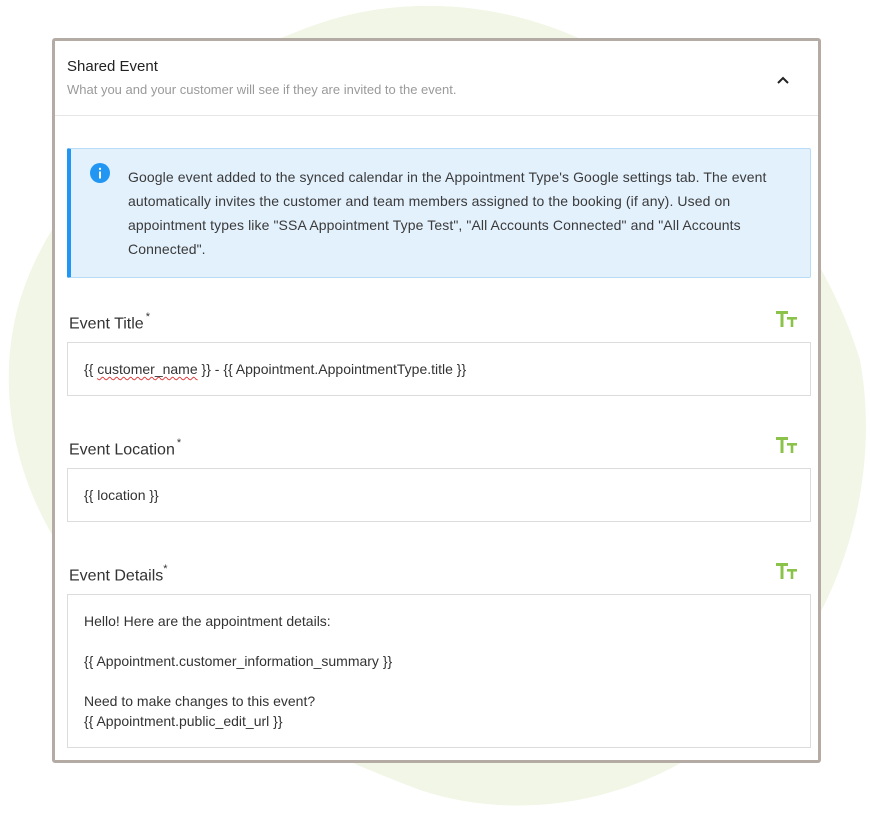  Describe the element at coordinates (121, 495) in the screenshot. I see `event-location-value: {{ location }}` at that location.